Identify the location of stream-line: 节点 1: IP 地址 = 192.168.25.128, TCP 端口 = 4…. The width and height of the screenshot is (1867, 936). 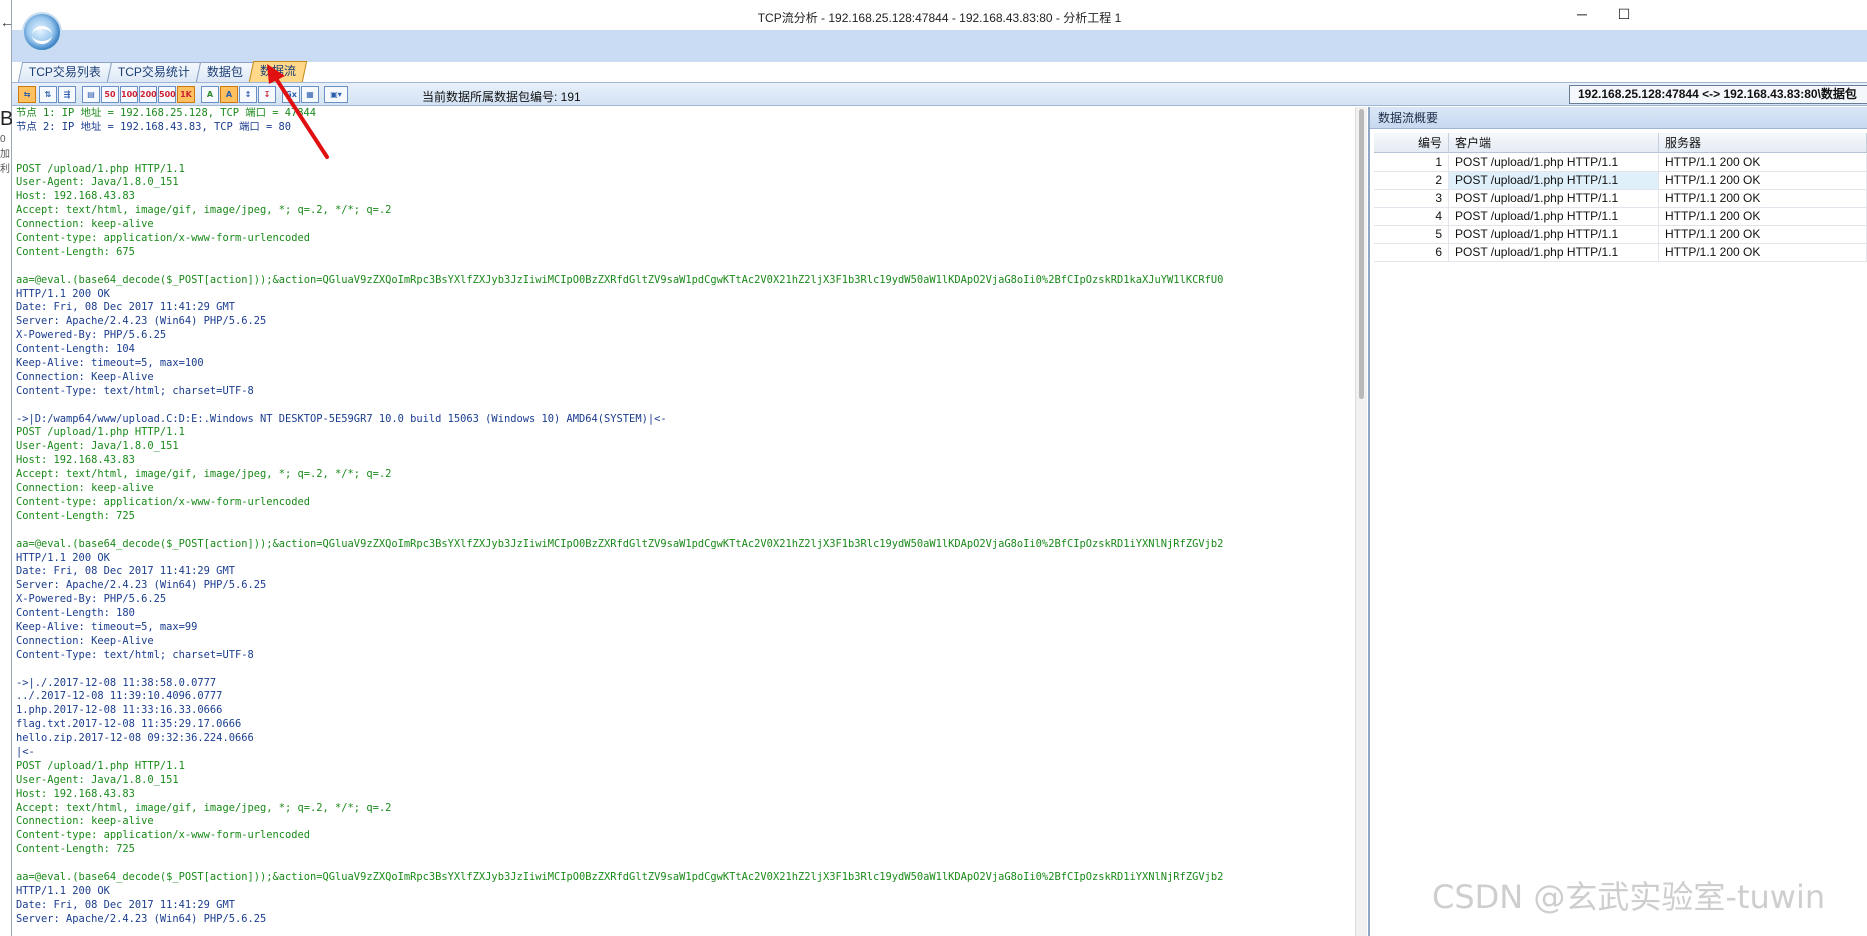
(166, 113).